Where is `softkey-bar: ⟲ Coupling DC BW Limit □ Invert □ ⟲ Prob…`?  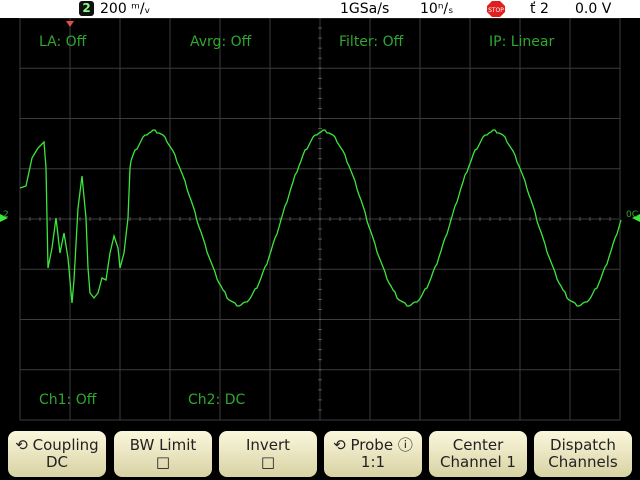
softkey-bar: ⟲ Coupling DC BW Limit □ Invert □ ⟲ Prob… is located at coordinates (320, 454).